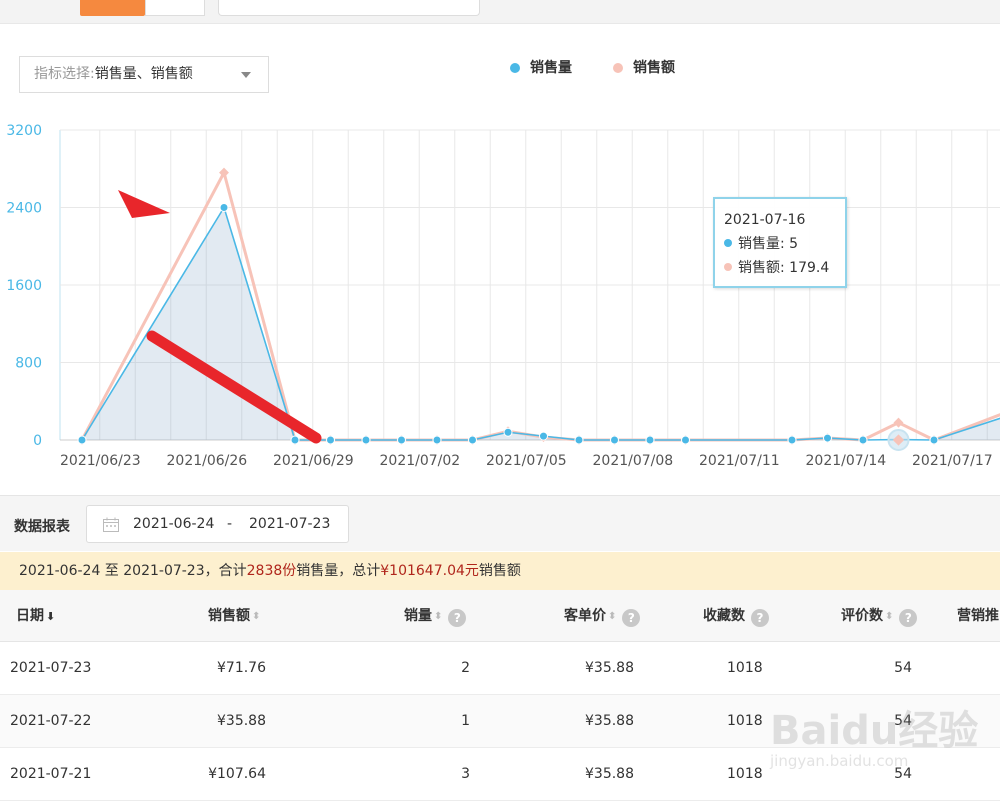 This screenshot has width=1000, height=801. Describe the element at coordinates (112, 8) in the screenshot. I see `top-tab-active` at that location.